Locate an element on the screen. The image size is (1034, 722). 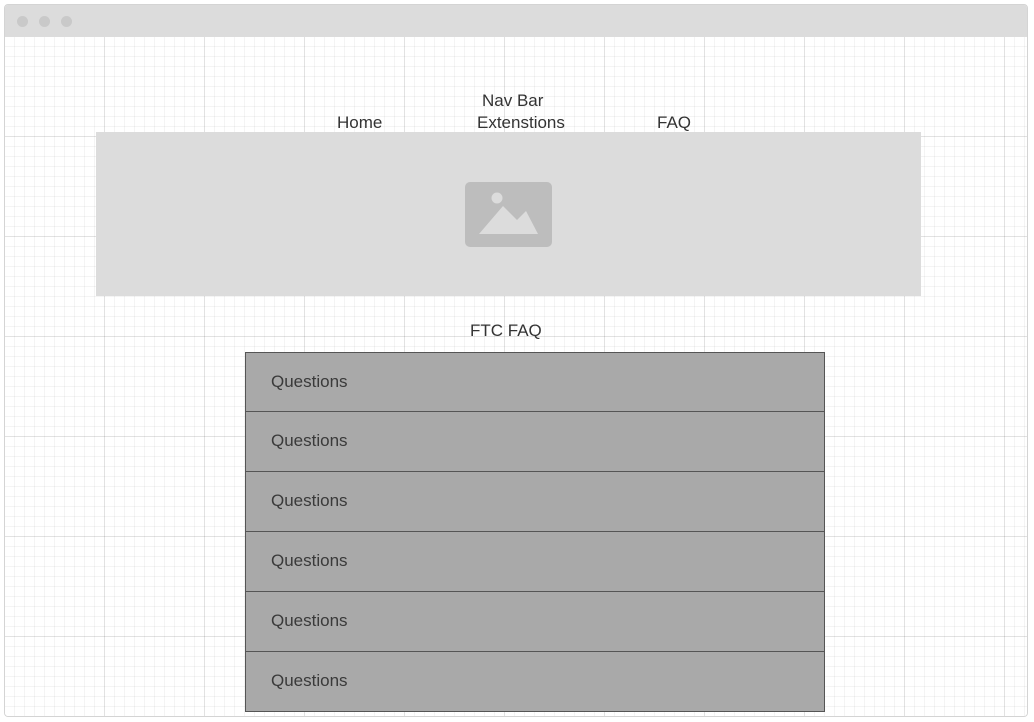
image-placeholder-icon is located at coordinates (508, 214).